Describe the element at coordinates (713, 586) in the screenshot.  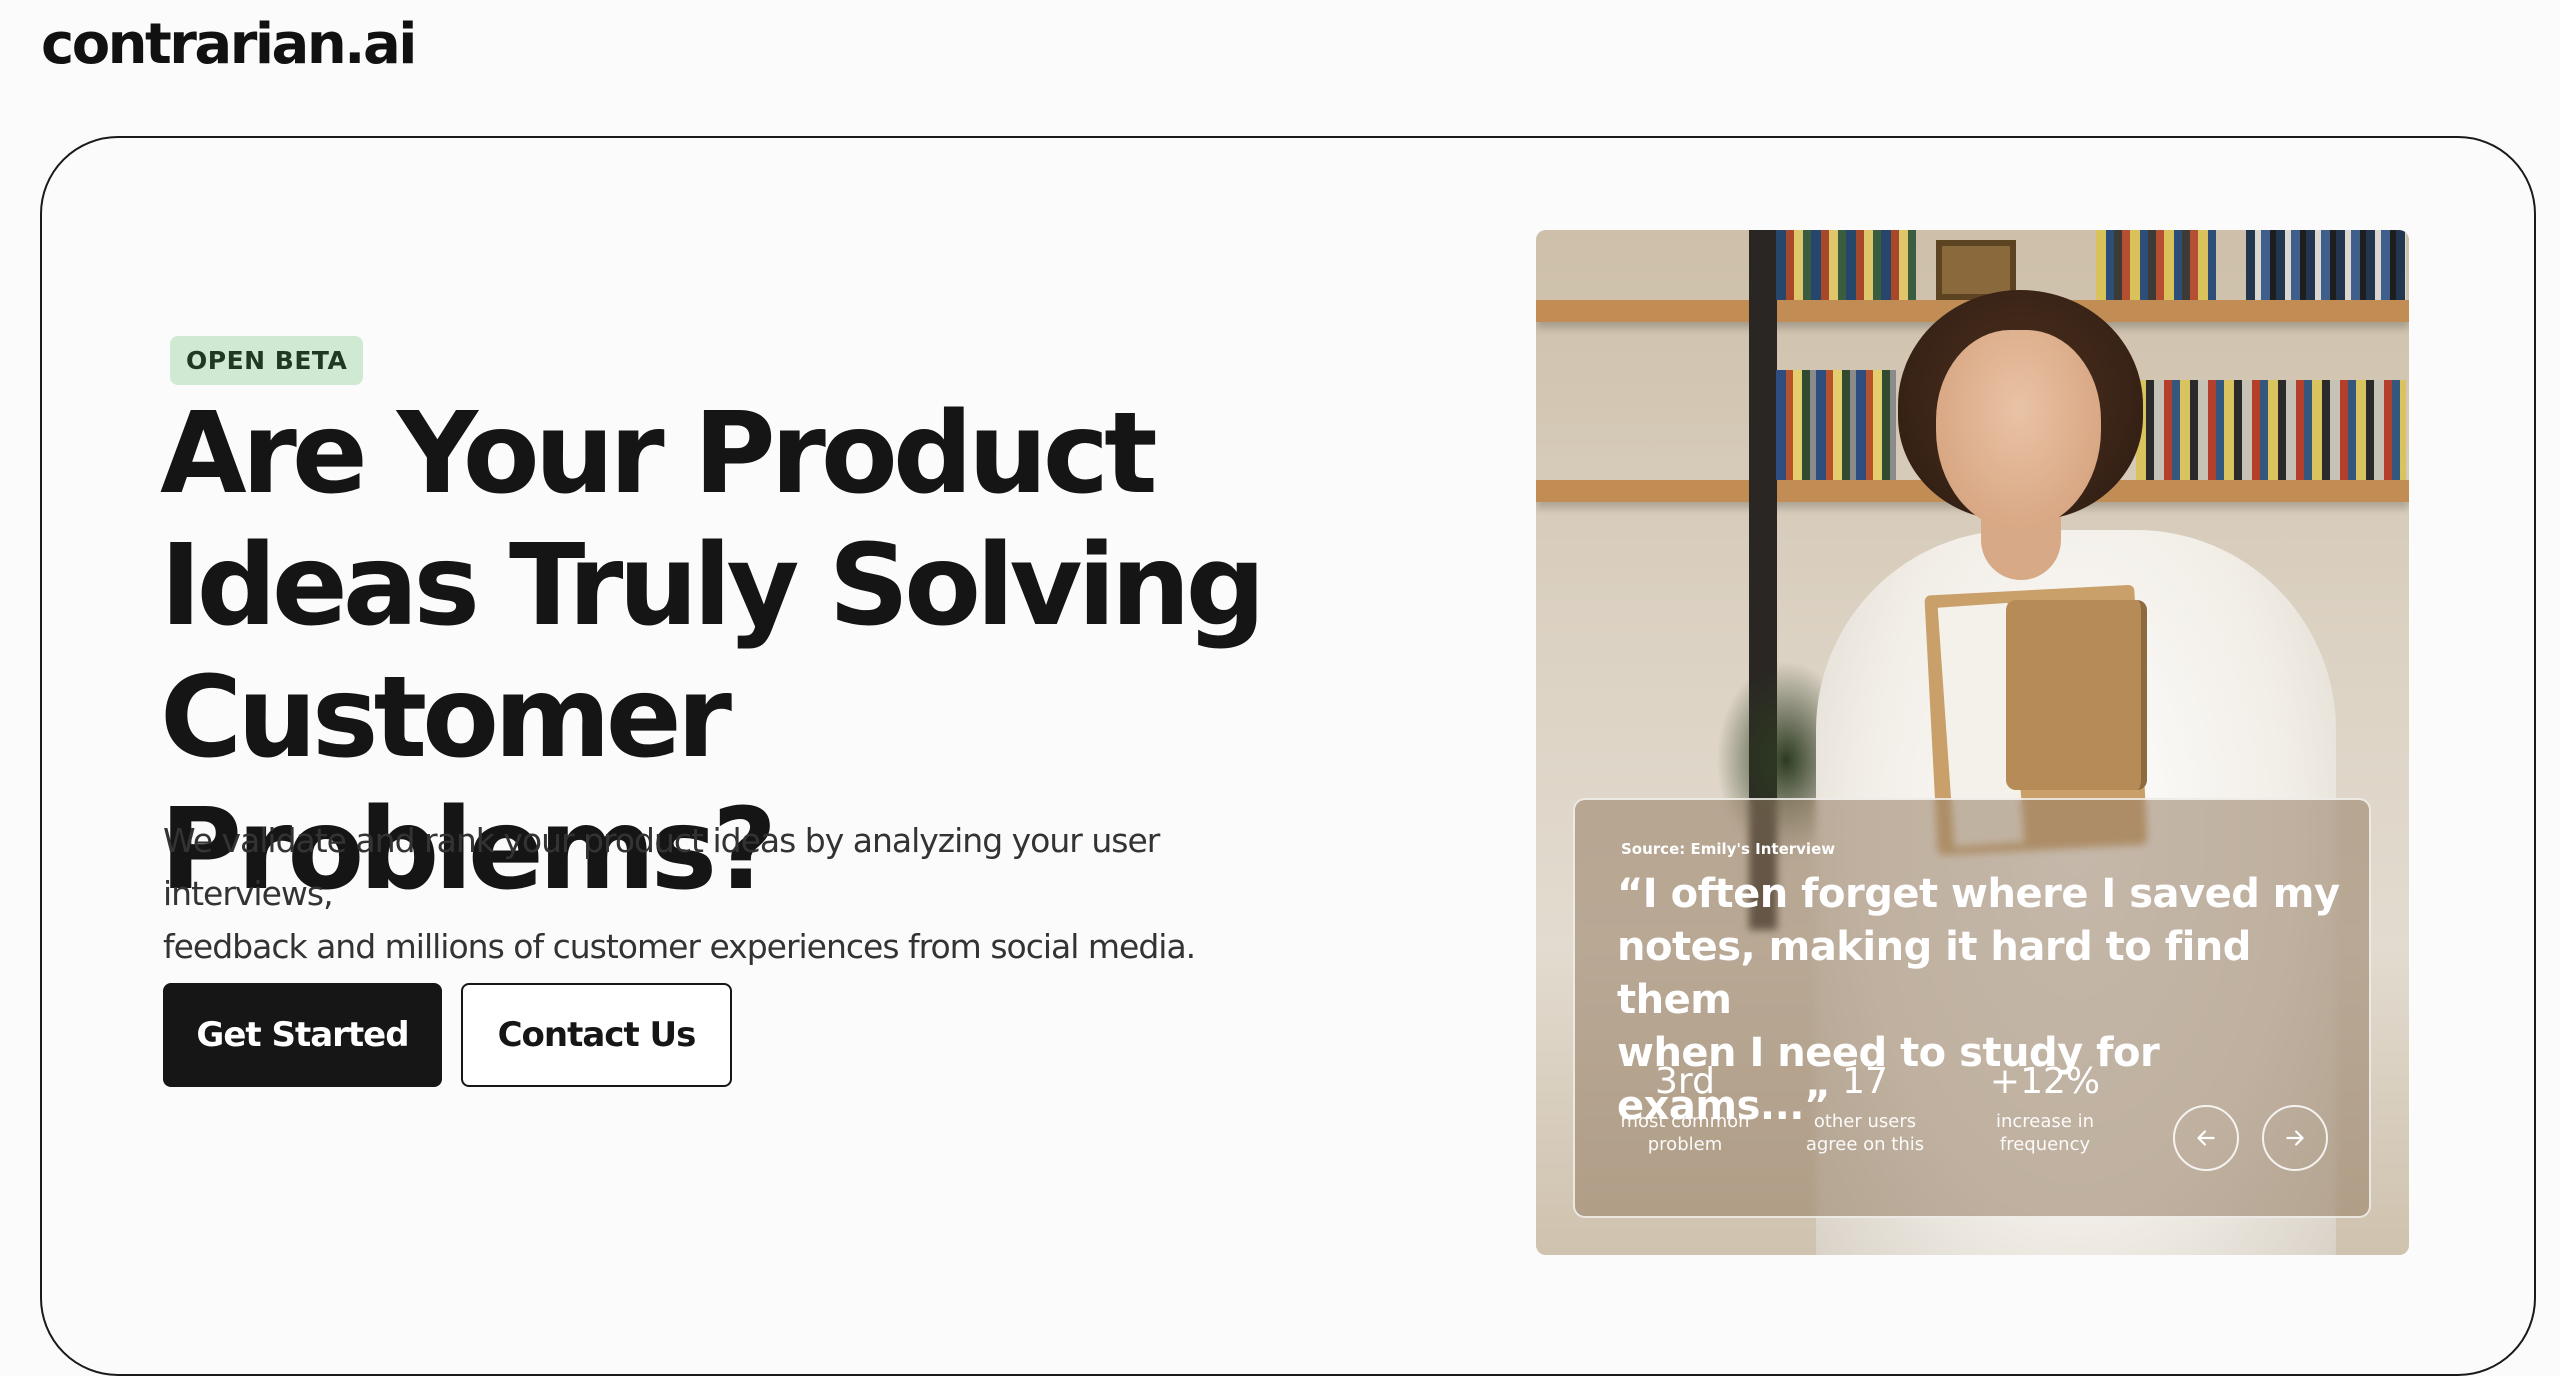
I see `headline-line: Ideas Truly Solving` at that location.